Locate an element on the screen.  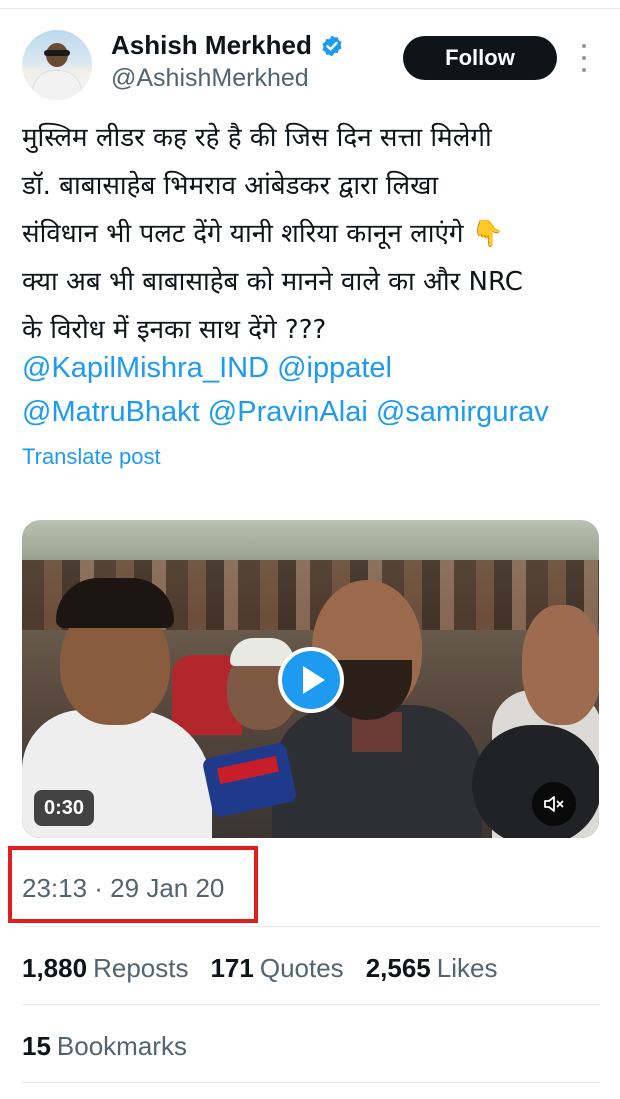
quotes-count: 171 is located at coordinates (232, 968).